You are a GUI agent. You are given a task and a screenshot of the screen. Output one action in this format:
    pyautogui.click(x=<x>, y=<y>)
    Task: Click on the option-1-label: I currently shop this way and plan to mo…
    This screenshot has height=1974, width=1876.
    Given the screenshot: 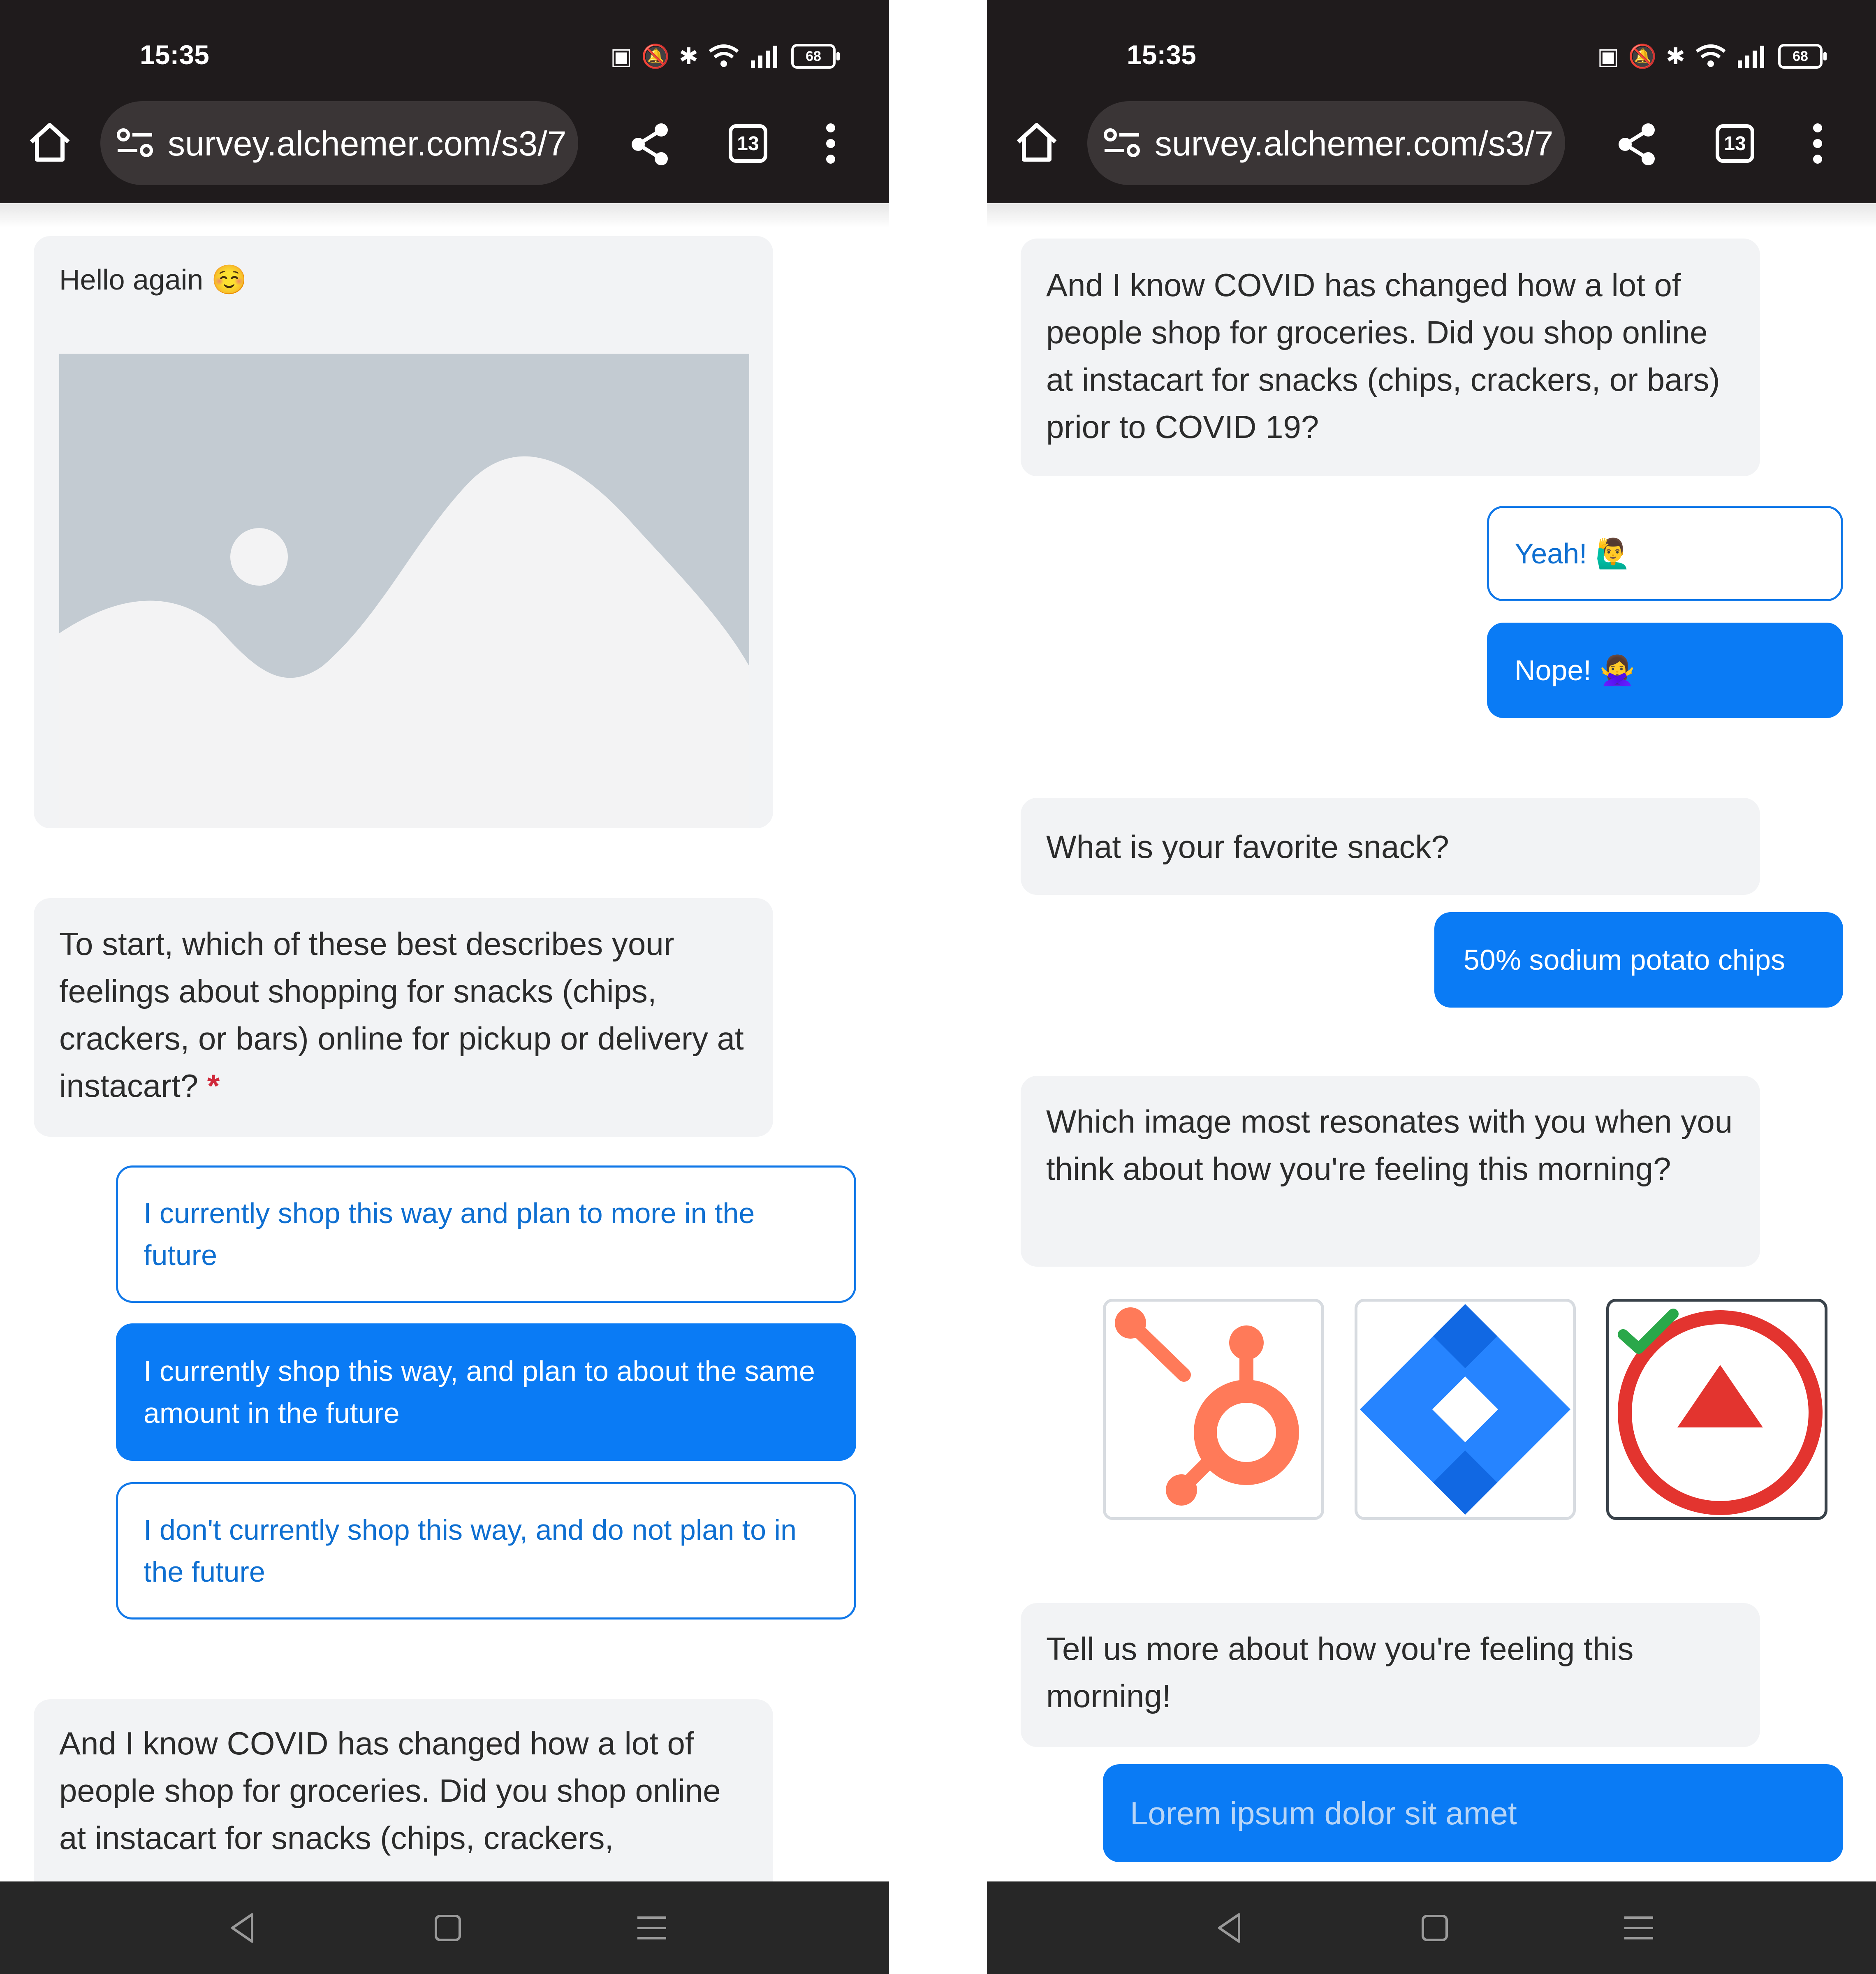 What is the action you would take?
    pyautogui.click(x=449, y=1234)
    